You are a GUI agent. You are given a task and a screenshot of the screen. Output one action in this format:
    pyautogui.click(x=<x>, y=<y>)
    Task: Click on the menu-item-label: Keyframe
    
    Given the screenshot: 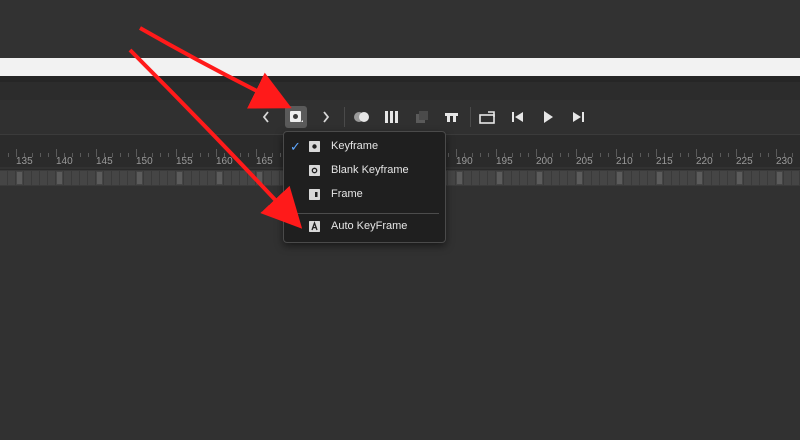 What is the action you would take?
    pyautogui.click(x=355, y=146)
    